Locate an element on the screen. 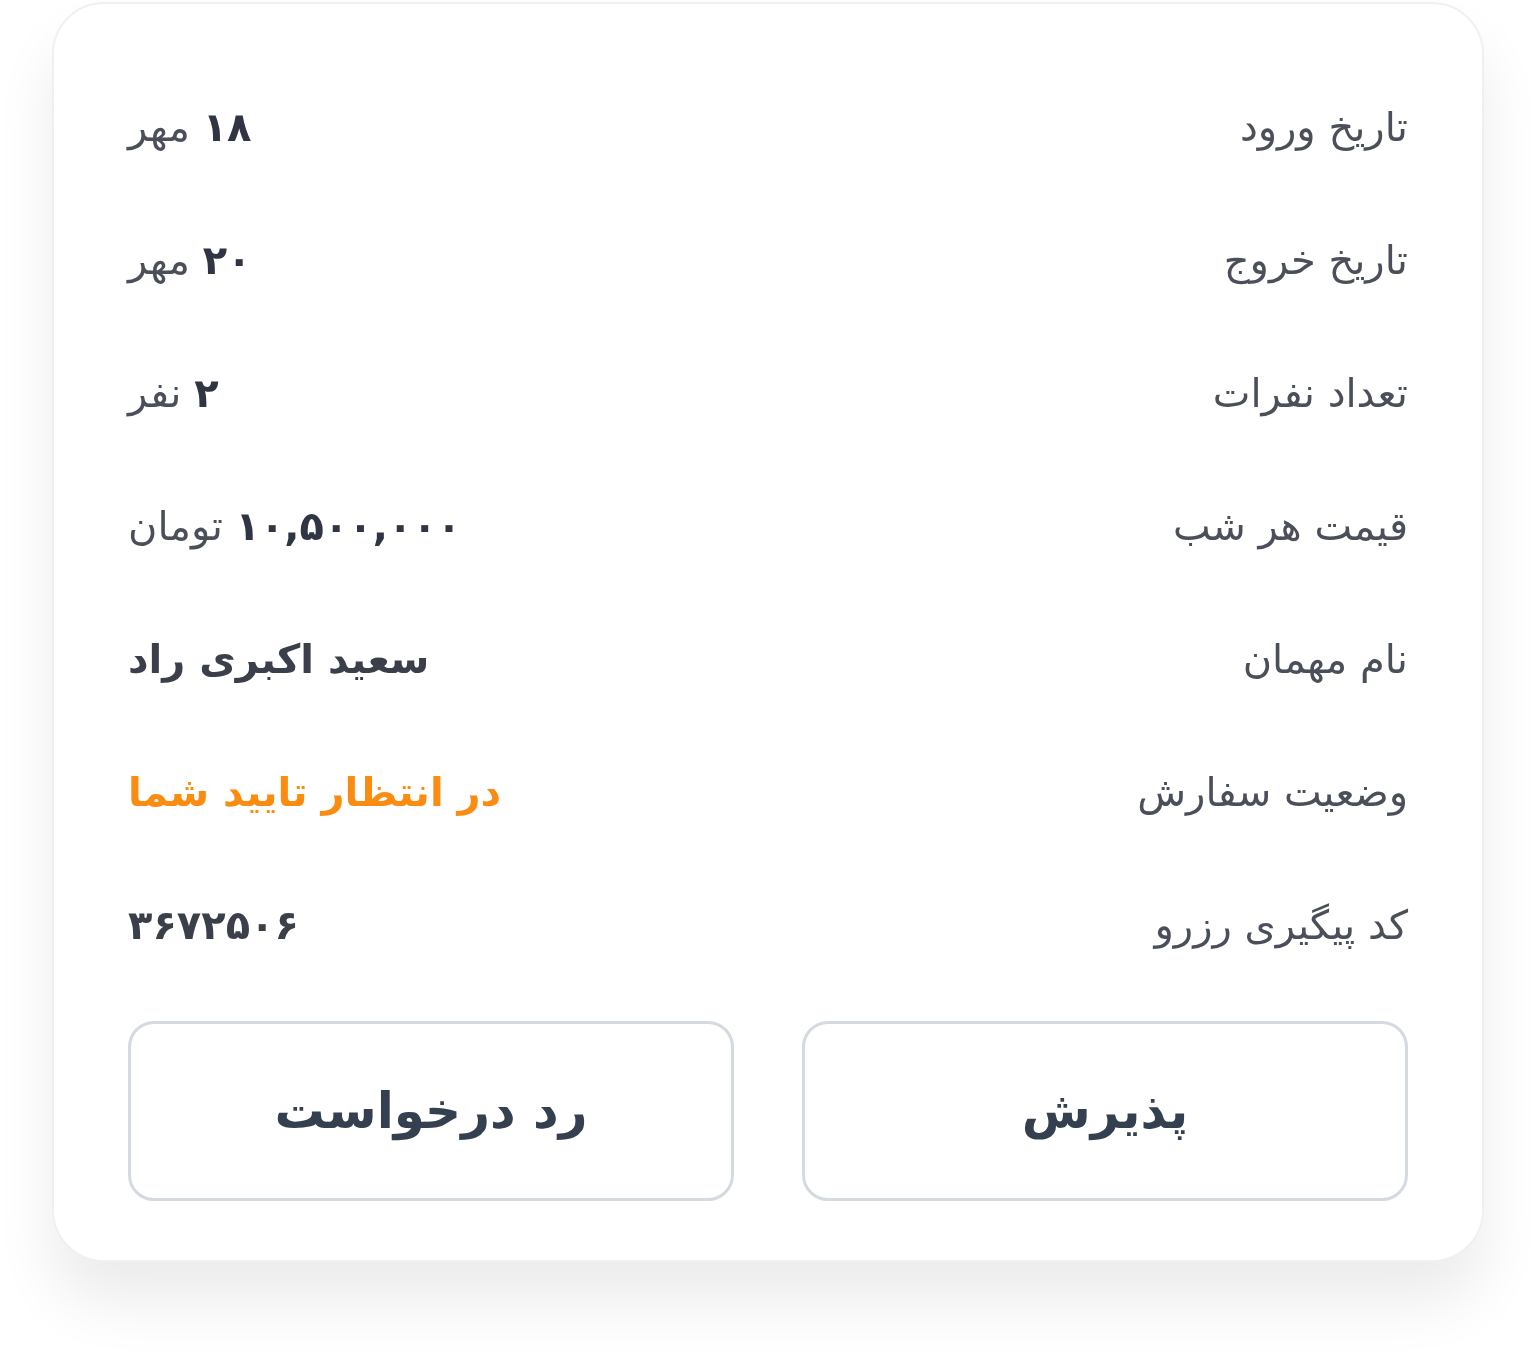 The image size is (1536, 1364). detail-value: ۲۰ مهر is located at coordinates (190, 259).